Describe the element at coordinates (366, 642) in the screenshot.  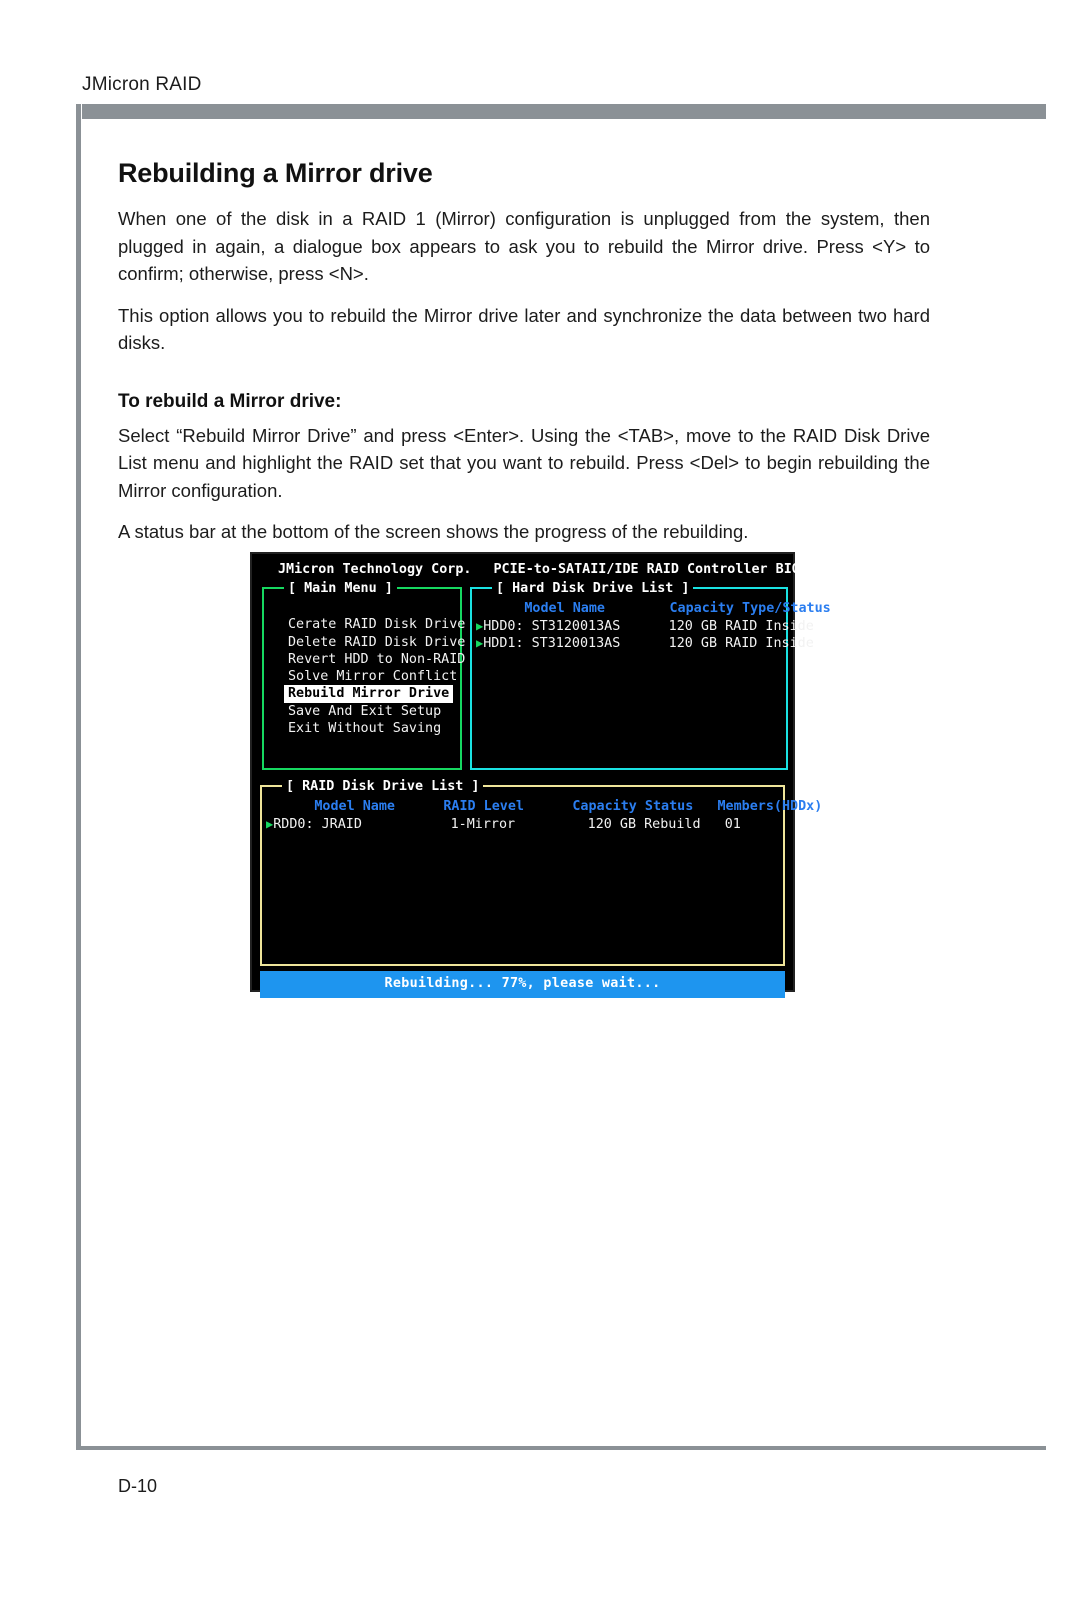
I see `menu-item-delete-raid: Delete RAID Disk Drive` at that location.